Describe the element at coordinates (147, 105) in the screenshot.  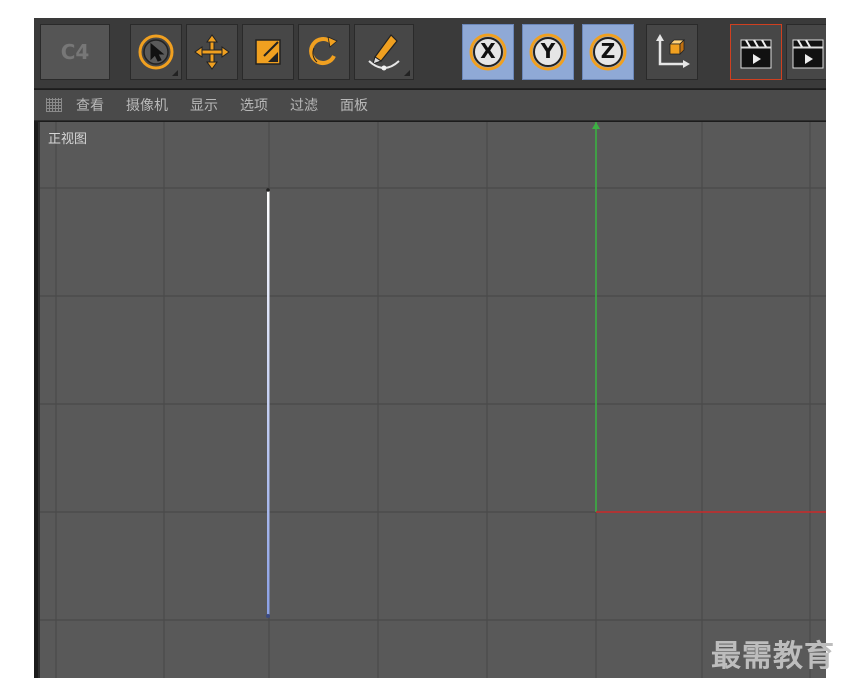
I see `menu-camera: 摄像机` at that location.